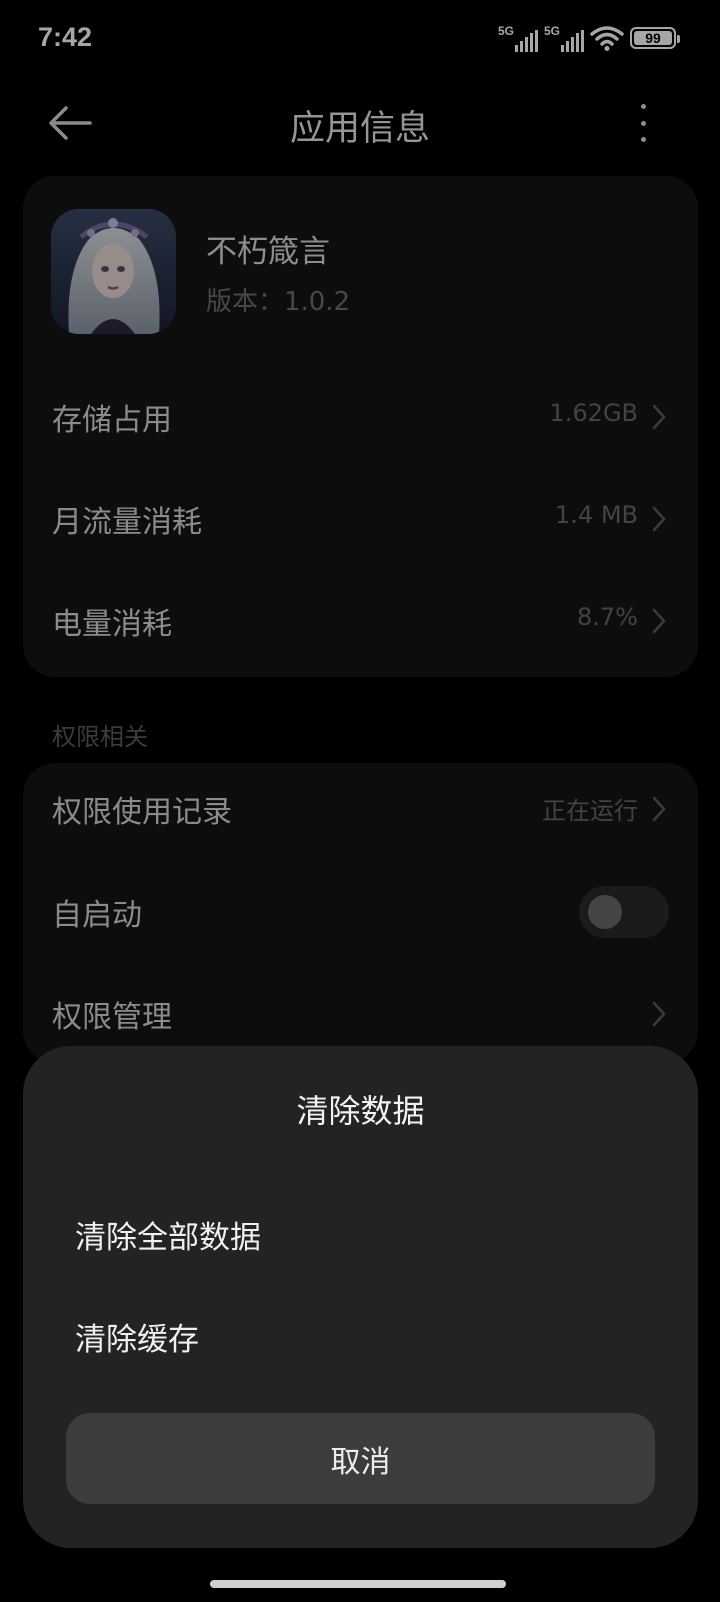  I want to click on option-label: 清除缓存, so click(137, 1340).